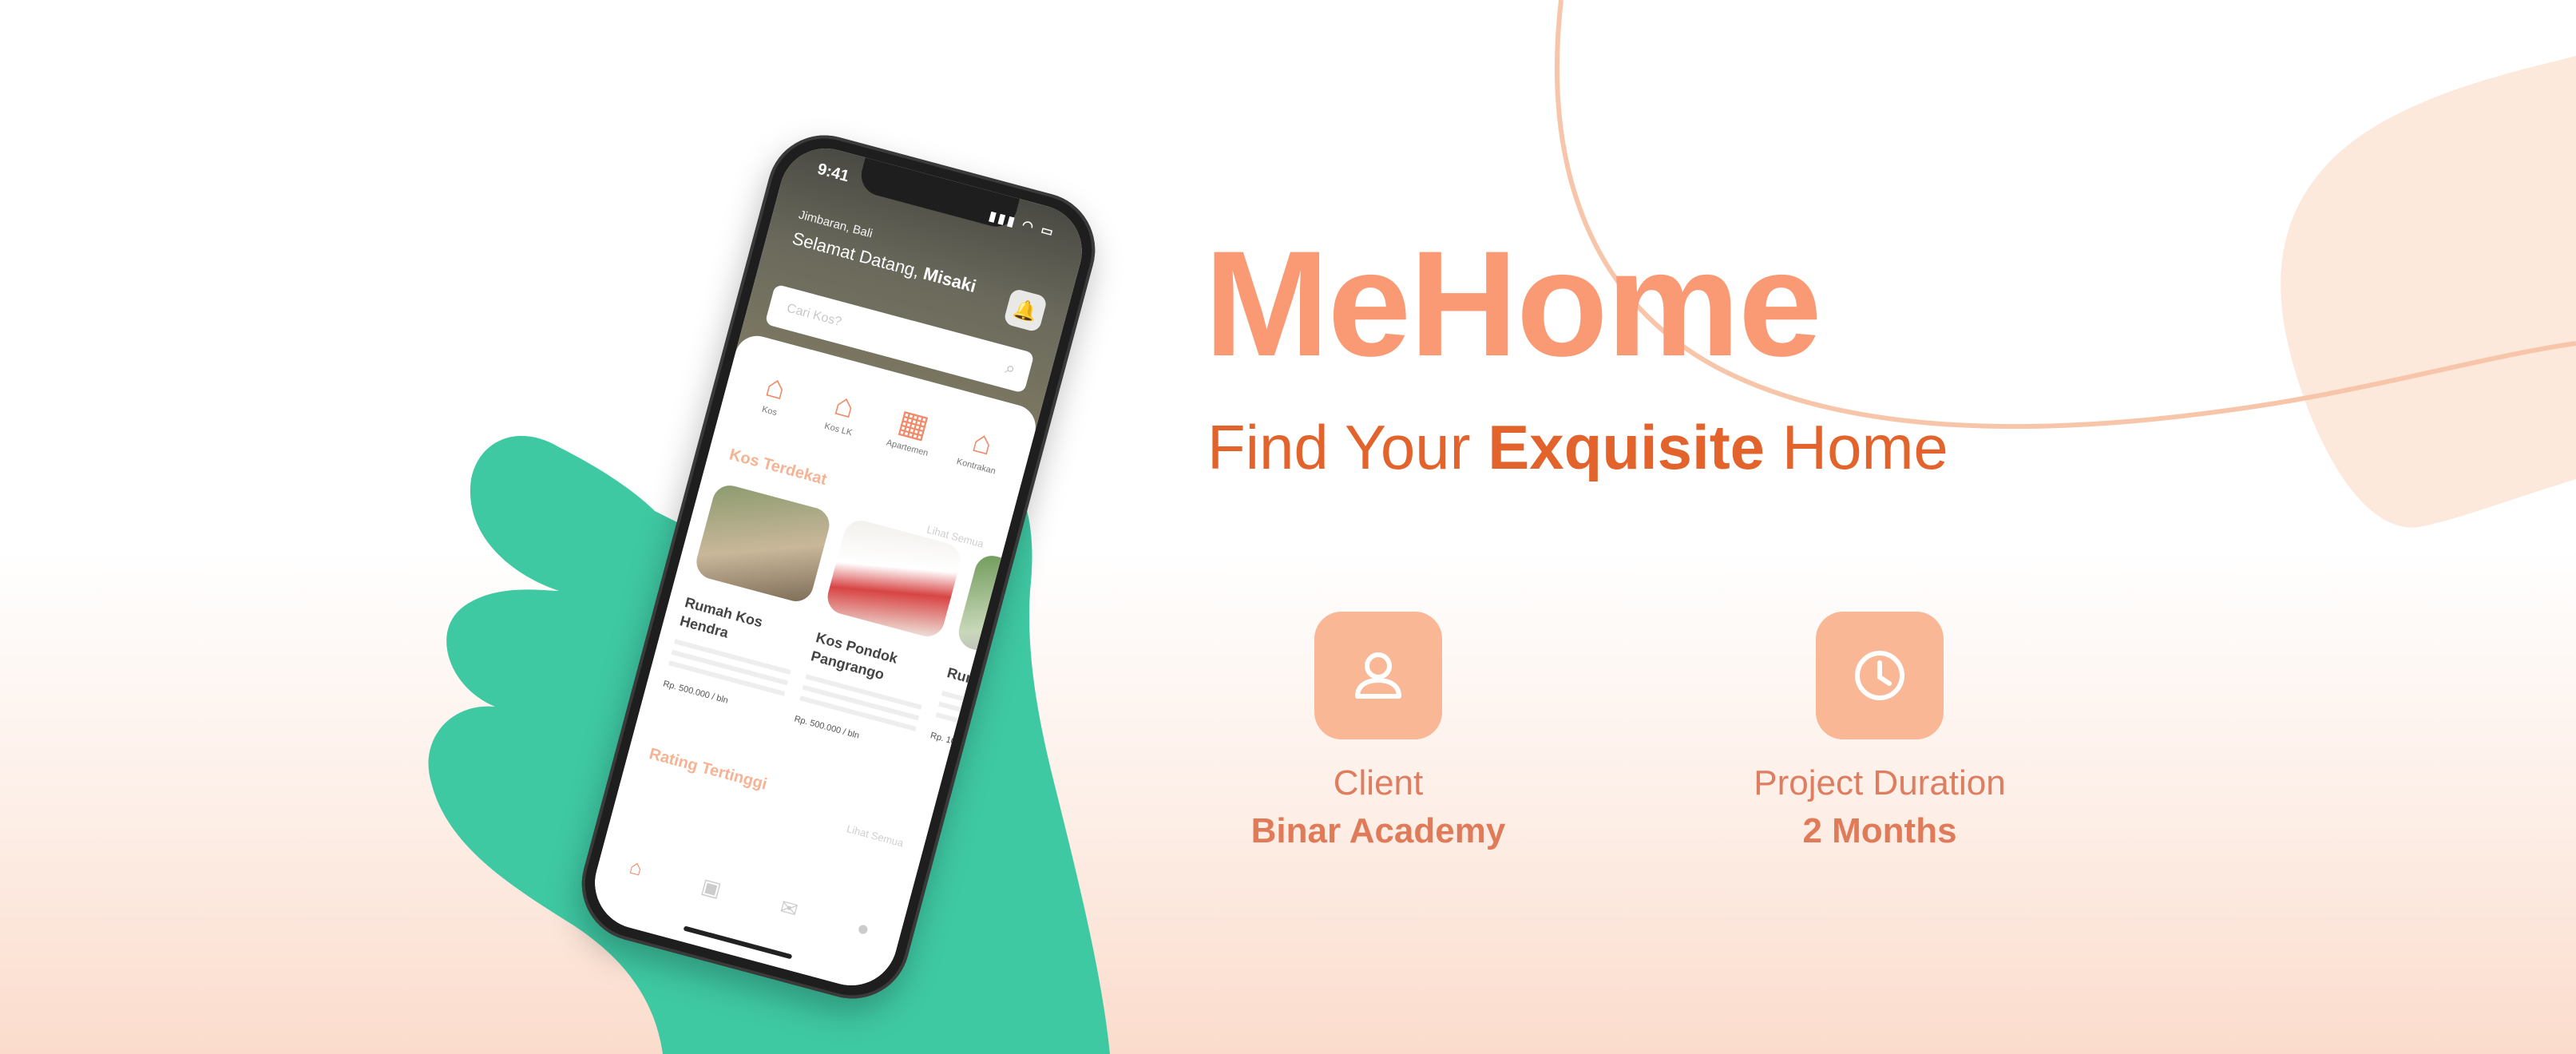 The width and height of the screenshot is (2576, 1054). I want to click on clock-icon, so click(1880, 675).